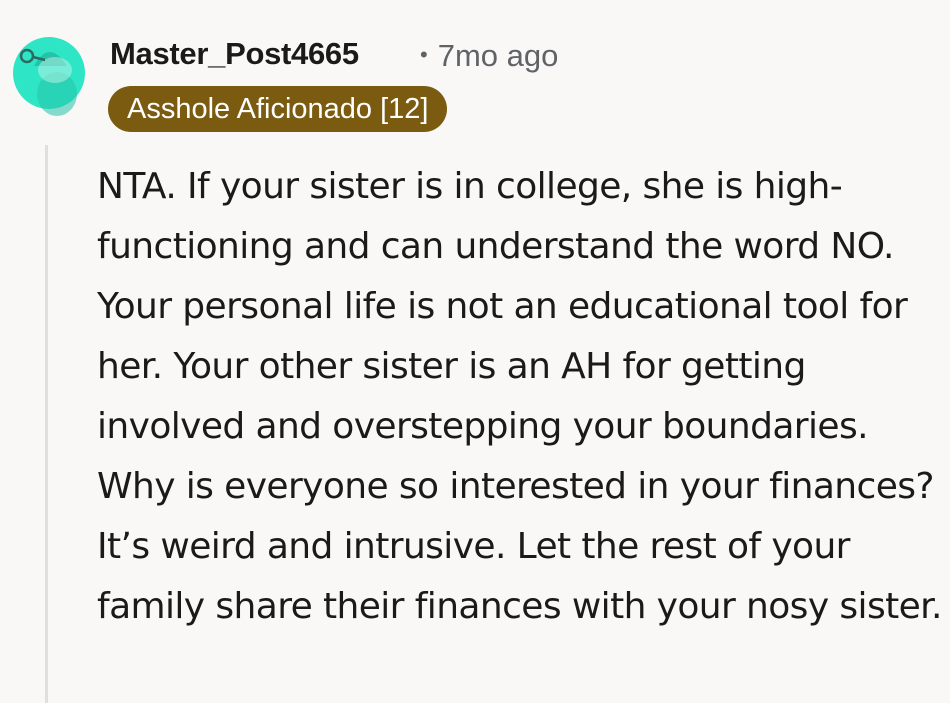 The image size is (950, 703). I want to click on reddit-snoo-avatar-icon, so click(48, 73).